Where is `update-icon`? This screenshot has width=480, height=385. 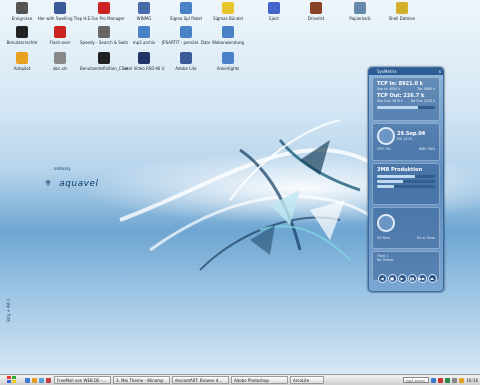 update-icon is located at coordinates (448, 380).